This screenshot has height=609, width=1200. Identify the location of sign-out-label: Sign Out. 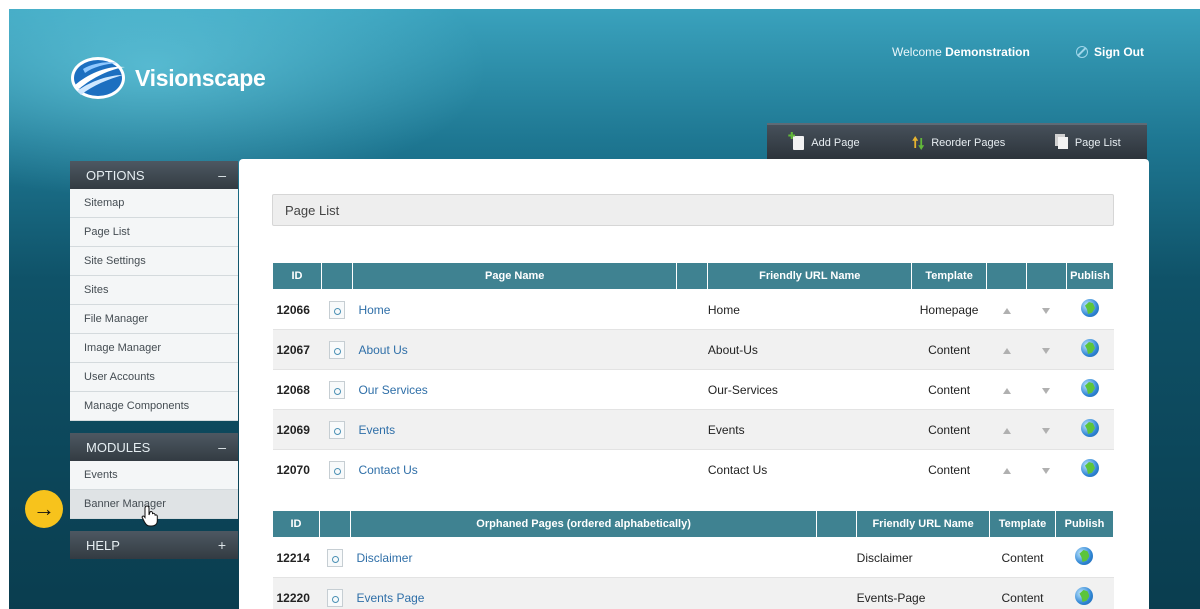
(1119, 52).